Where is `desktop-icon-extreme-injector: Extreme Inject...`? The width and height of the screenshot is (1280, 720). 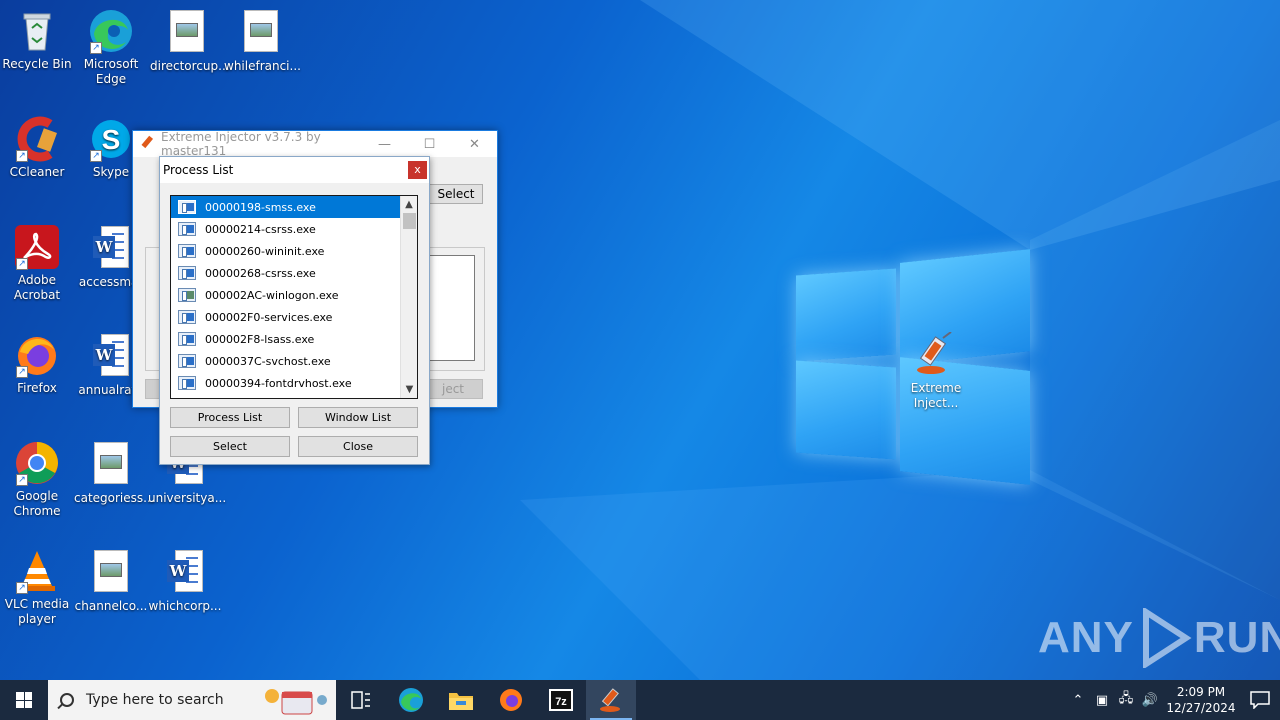
desktop-icon-extreme-injector: Extreme Inject... is located at coordinates (936, 371).